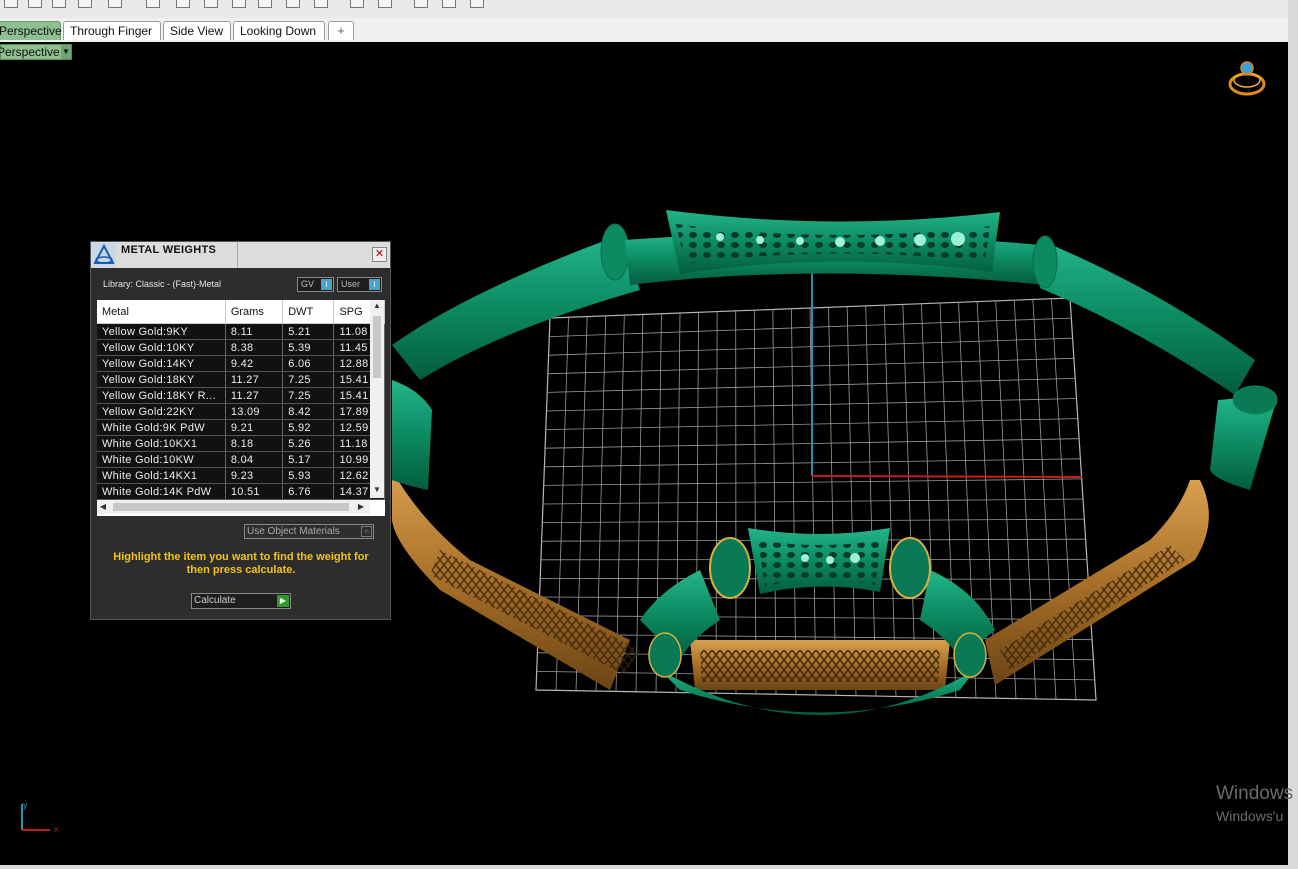 The width and height of the screenshot is (1298, 869). What do you see at coordinates (254, 331) in the screenshot?
I see `table-cell: 8.11` at bounding box center [254, 331].